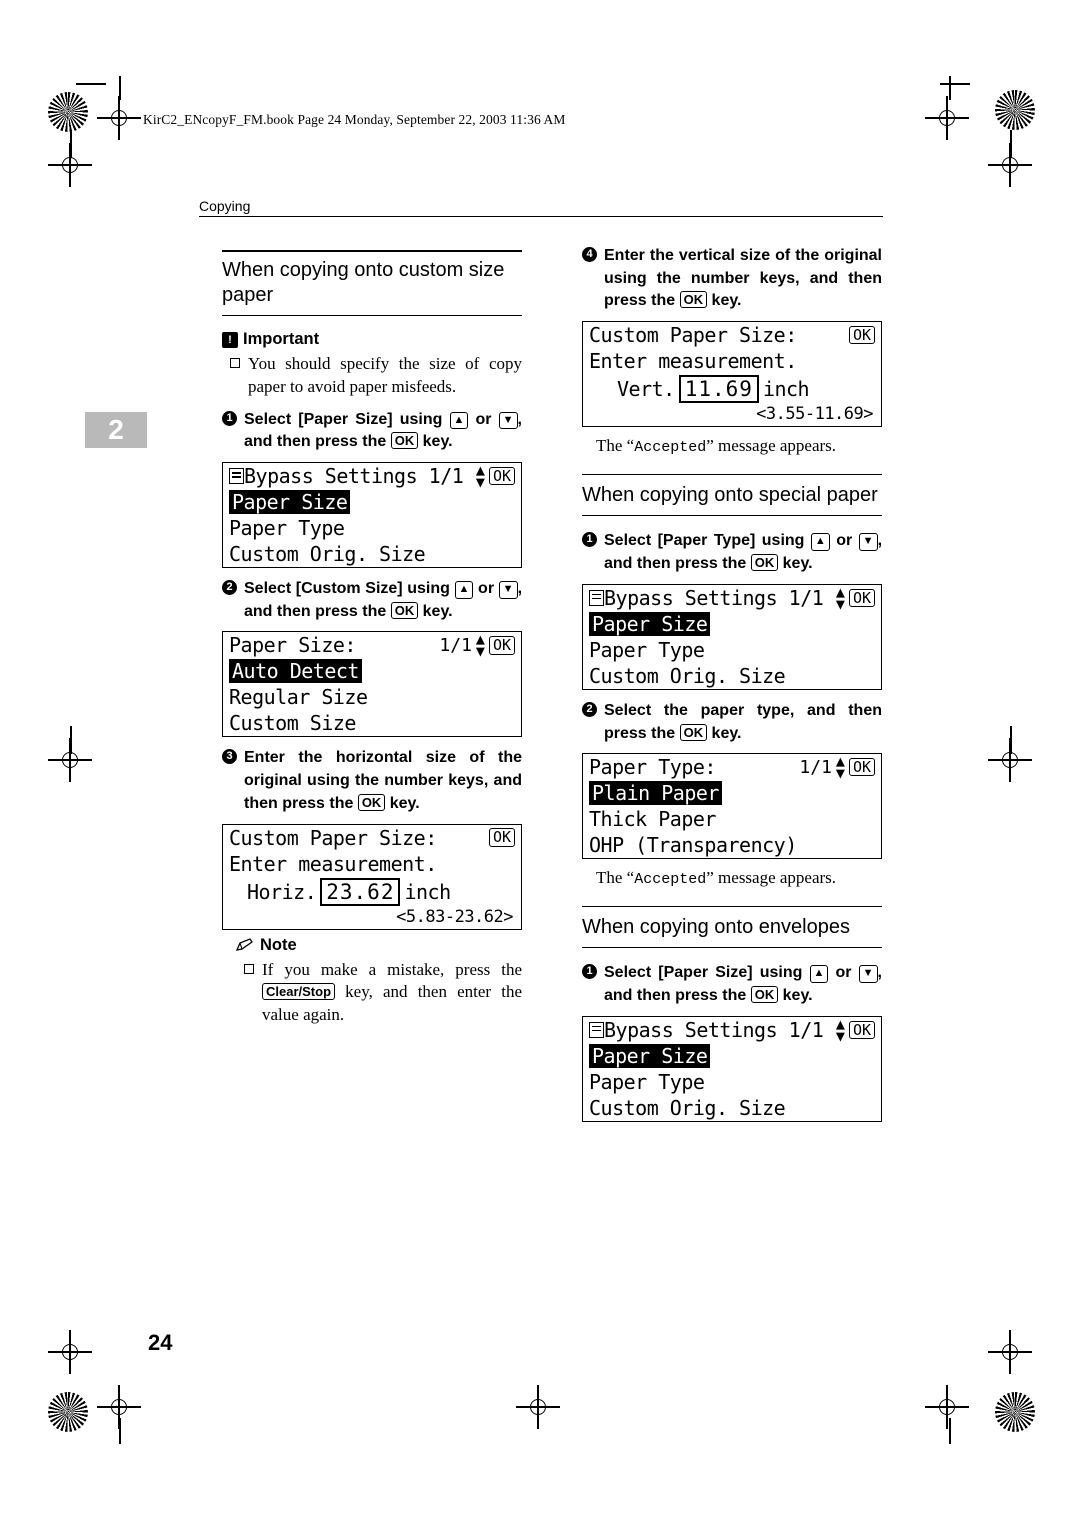 The height and width of the screenshot is (1526, 1080). I want to click on running-head: Copying, so click(225, 206).